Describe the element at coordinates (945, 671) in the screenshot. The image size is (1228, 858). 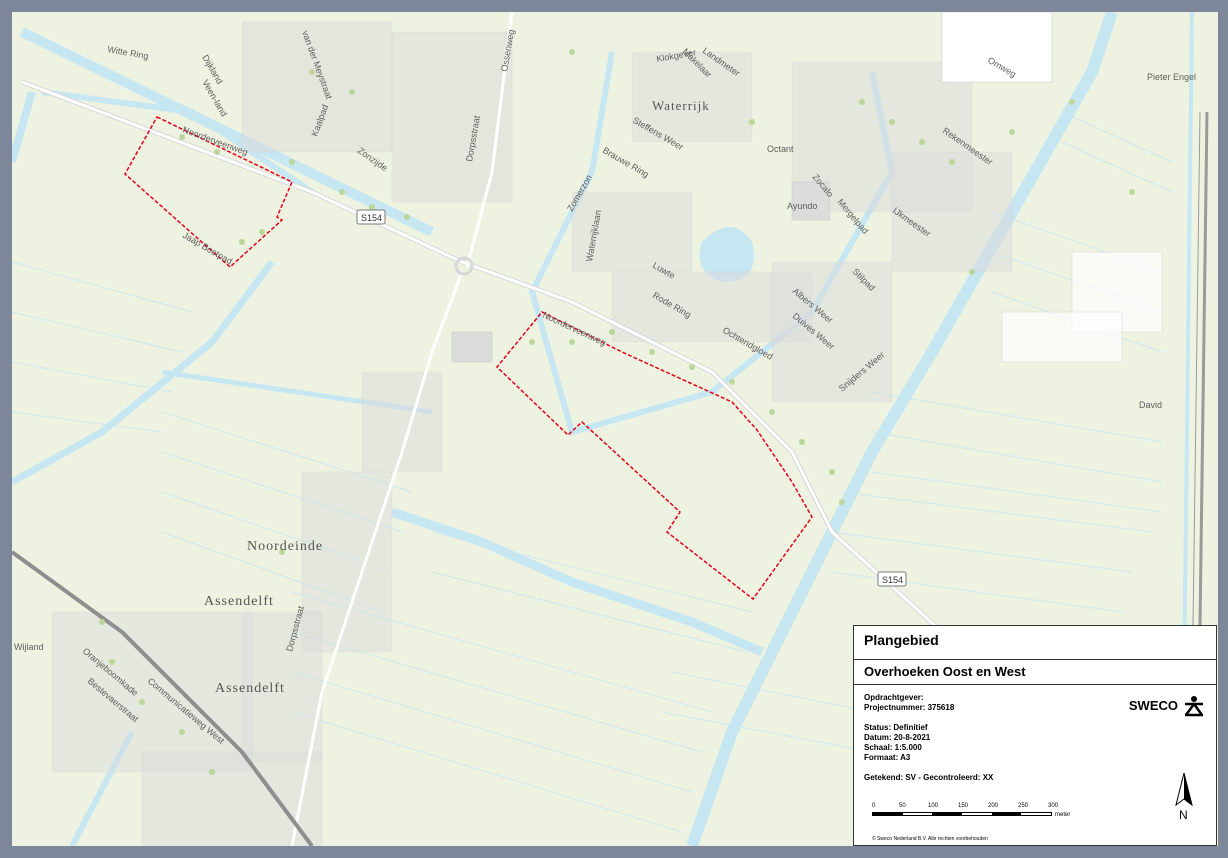
I see `legend-subtitle: Overhoeken Oost en West` at that location.